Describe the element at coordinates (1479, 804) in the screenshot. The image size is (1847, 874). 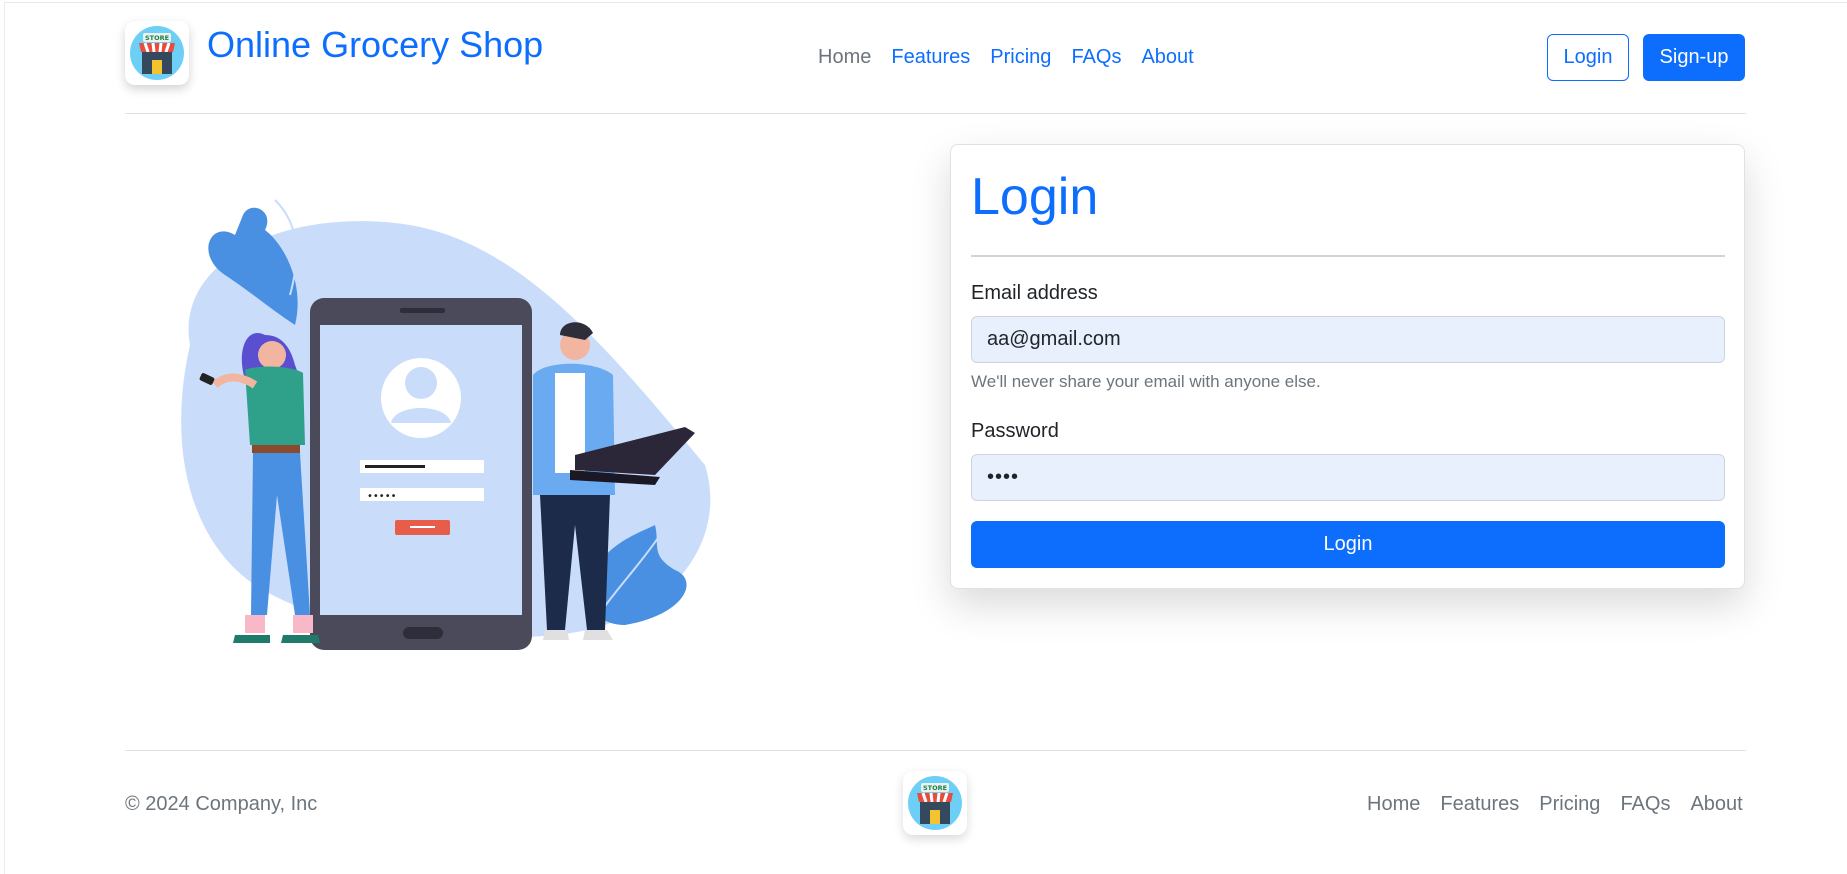
I see `footer-nav-features: Features` at that location.